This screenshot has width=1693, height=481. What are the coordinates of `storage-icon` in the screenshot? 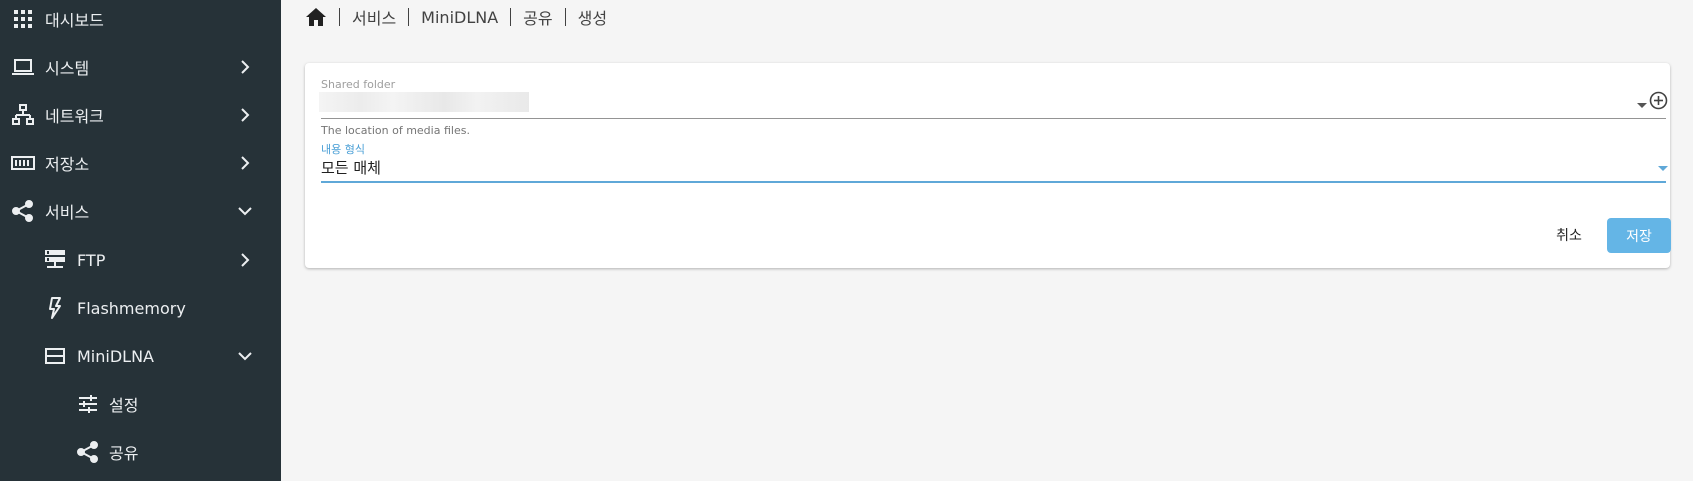 It's located at (23, 163).